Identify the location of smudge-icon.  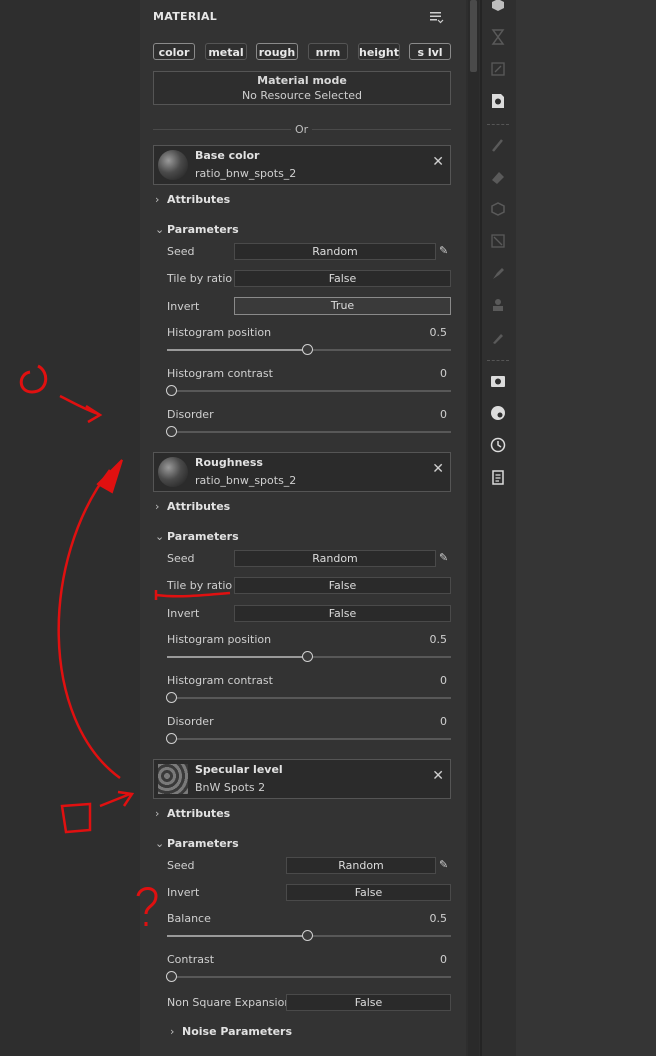
(498, 273).